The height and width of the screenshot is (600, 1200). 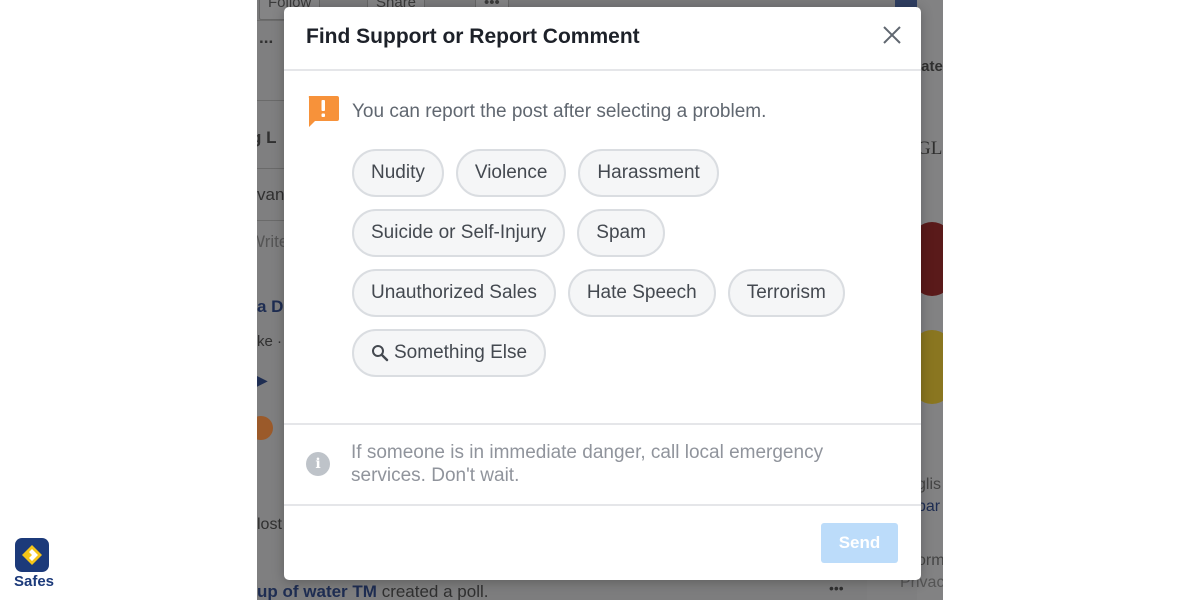 I want to click on info-icon: i, so click(x=318, y=464).